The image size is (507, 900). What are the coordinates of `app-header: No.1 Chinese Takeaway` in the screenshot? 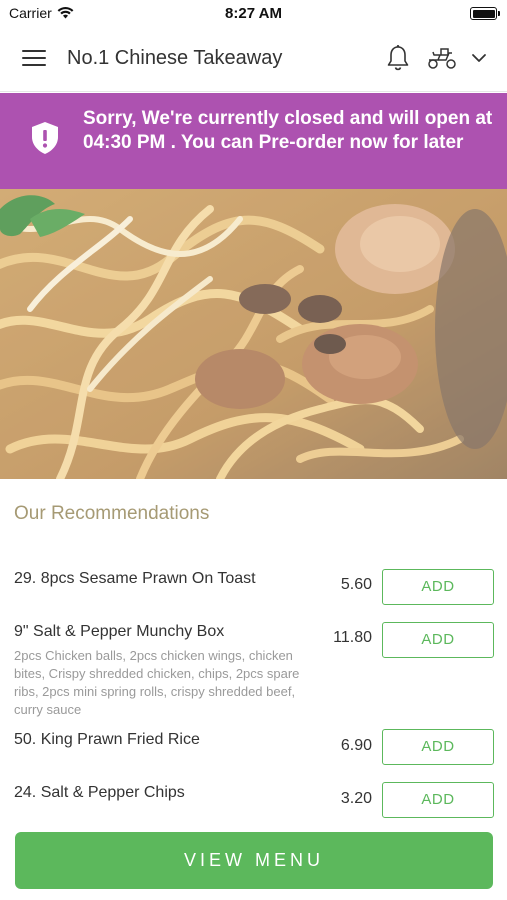 It's located at (253, 59).